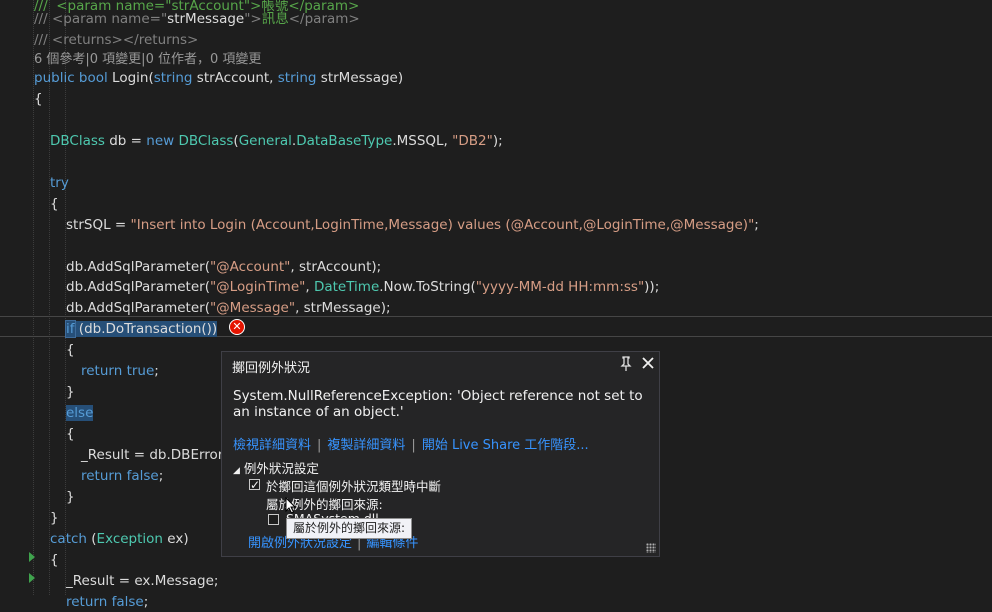  I want to click on code-token: try, so click(59, 183).